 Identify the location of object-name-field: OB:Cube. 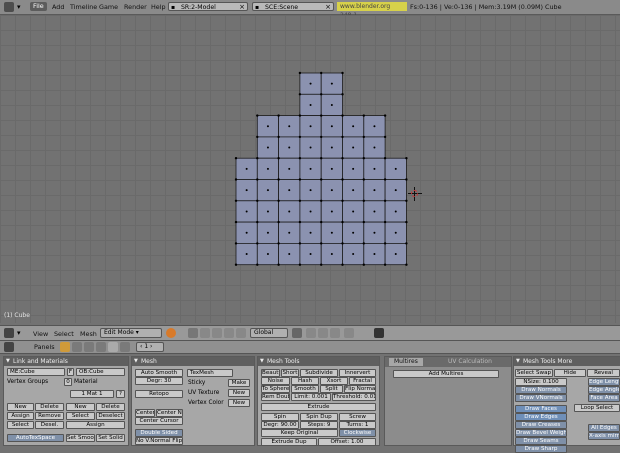
(100, 372).